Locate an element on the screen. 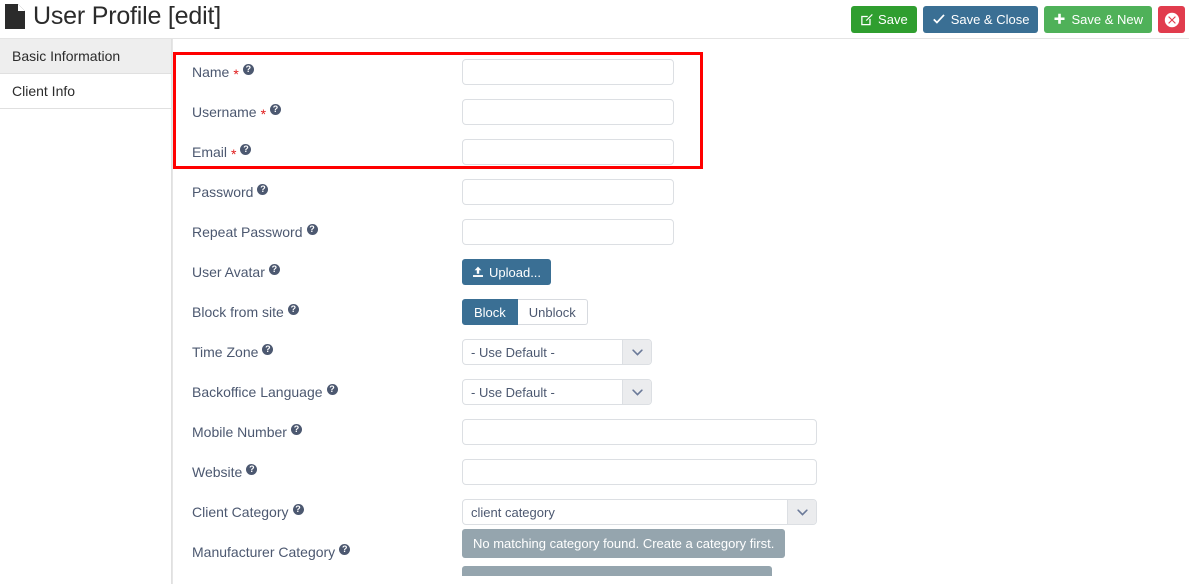 Image resolution: width=1189 pixels, height=584 pixels. label-text: User Avatar is located at coordinates (228, 272).